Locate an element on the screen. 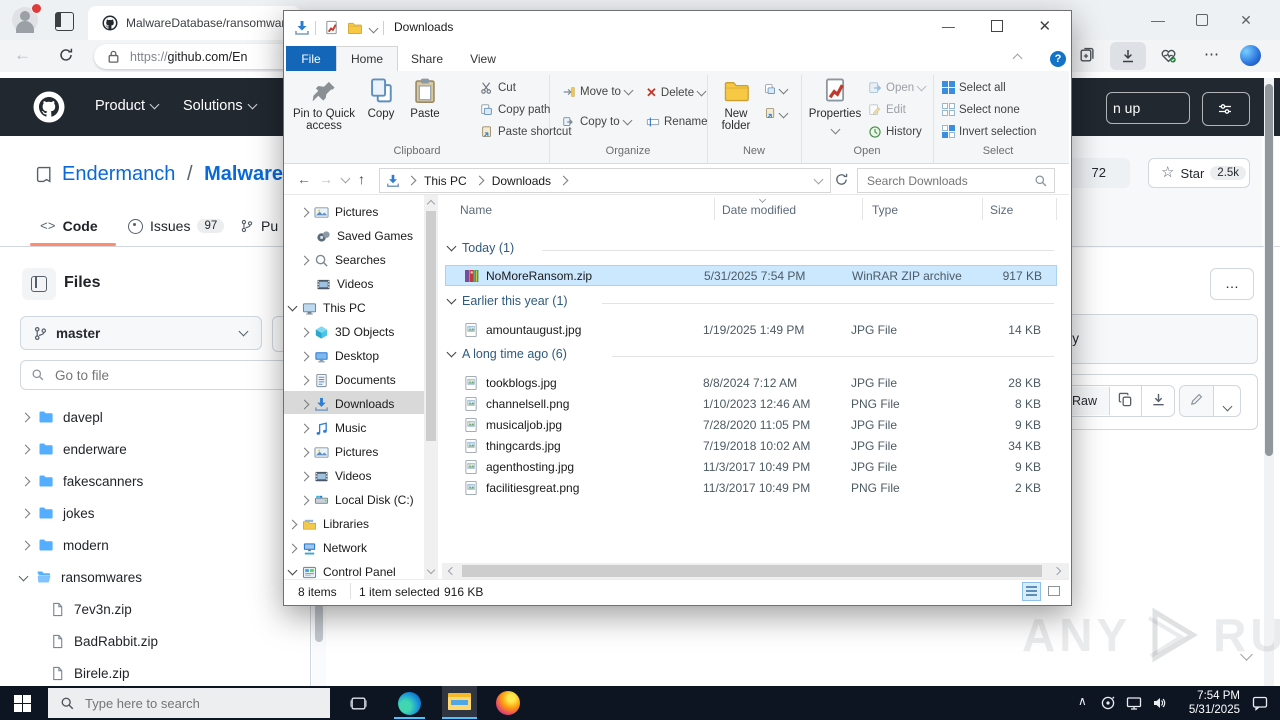  address-breadcrumb-bar: This PC Downloads is located at coordinates (605, 180).